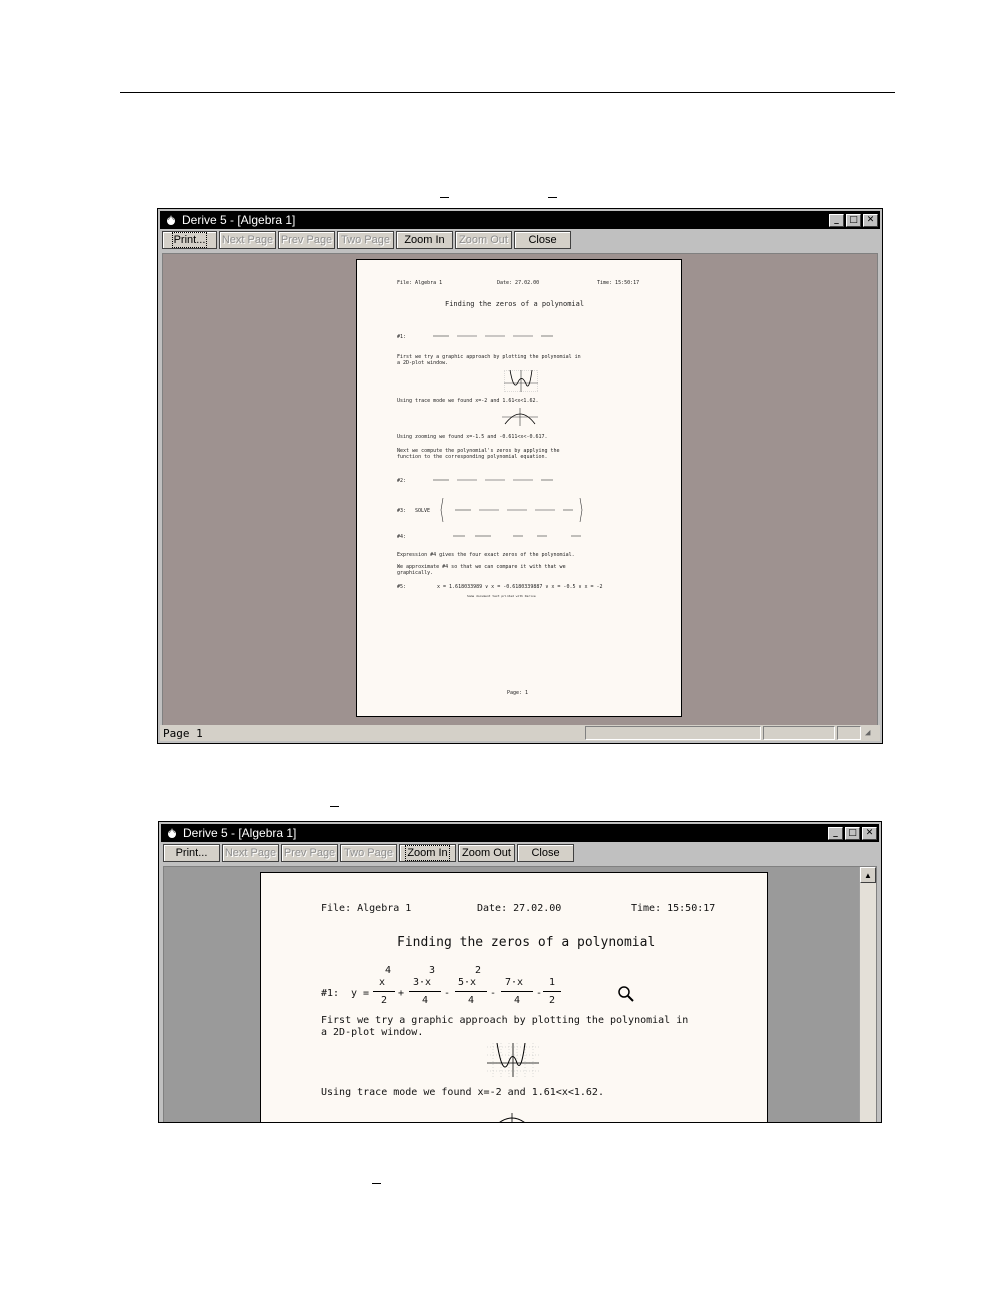 The image size is (1008, 1296). What do you see at coordinates (626, 994) in the screenshot?
I see `magnifier-cursor-icon` at bounding box center [626, 994].